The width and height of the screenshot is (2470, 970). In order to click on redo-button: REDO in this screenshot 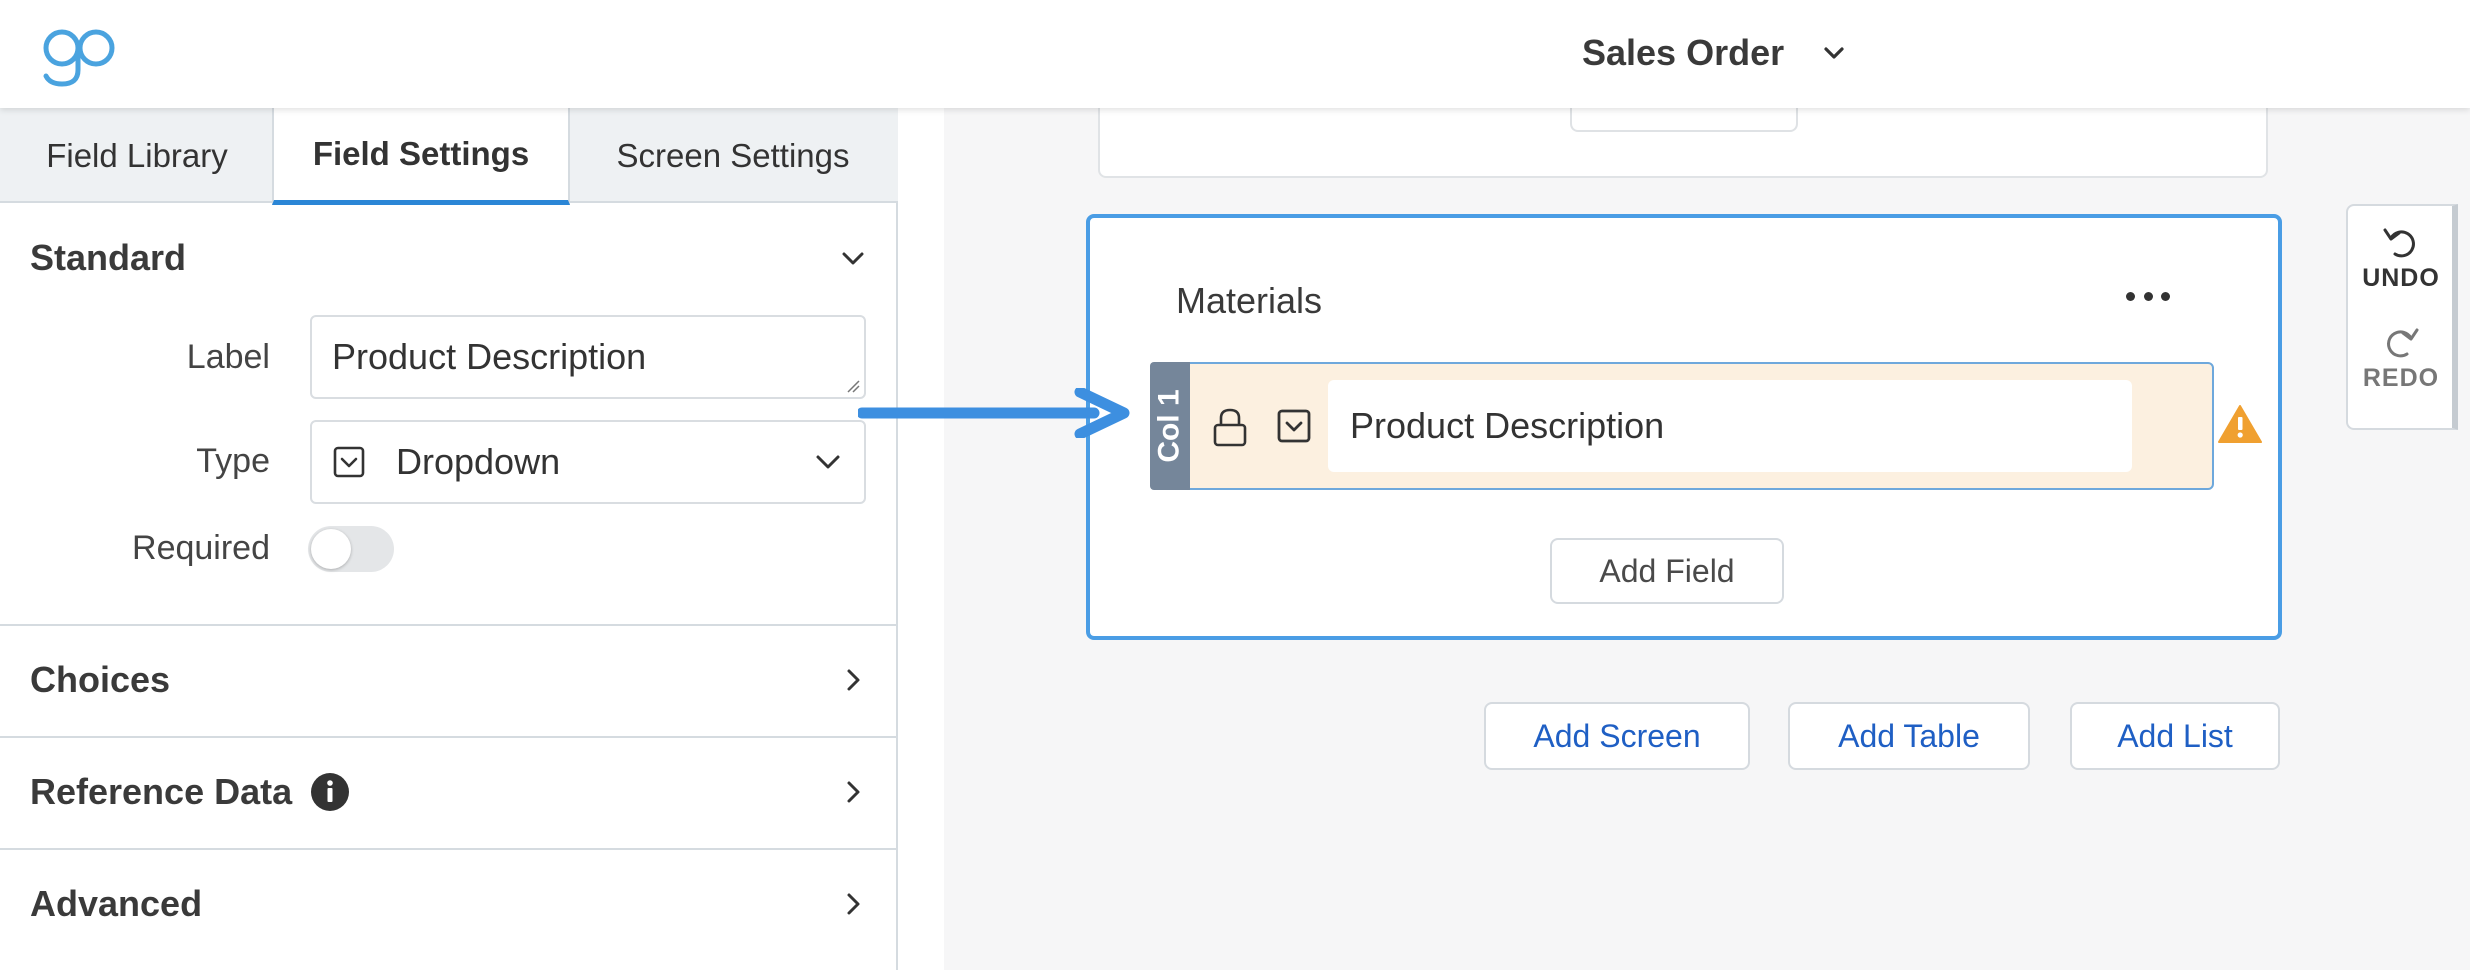, I will do `click(2401, 358)`.